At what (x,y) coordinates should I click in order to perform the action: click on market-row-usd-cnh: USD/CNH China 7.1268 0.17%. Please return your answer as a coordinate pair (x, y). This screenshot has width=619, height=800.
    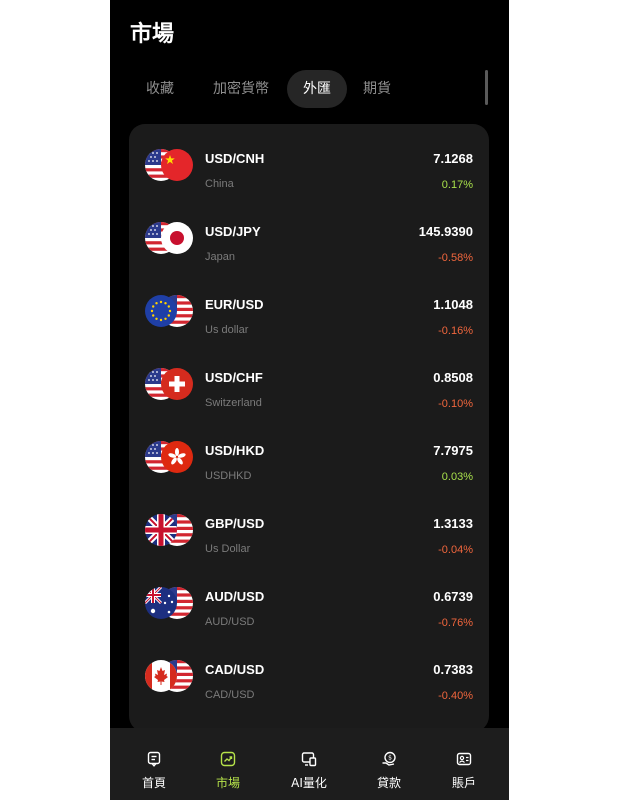
    Looking at the image, I should click on (309, 160).